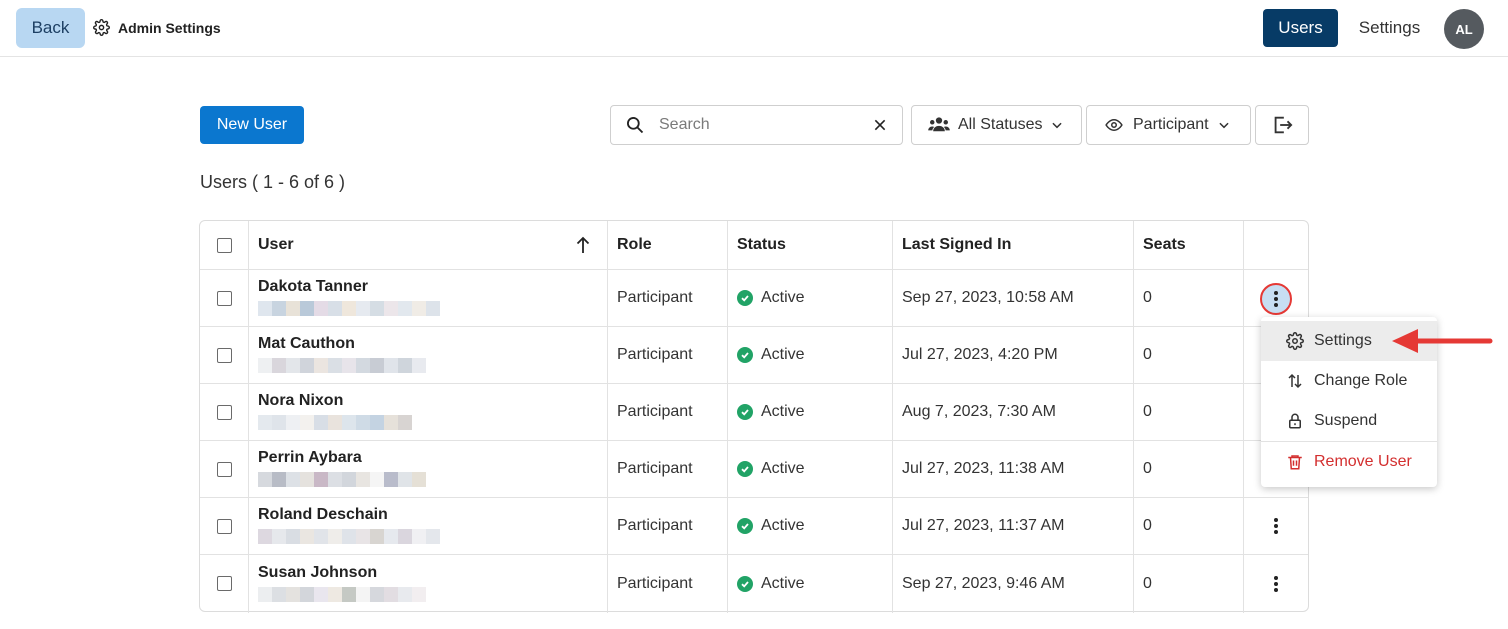  What do you see at coordinates (169, 27) in the screenshot?
I see `page-title: Admin Settings` at bounding box center [169, 27].